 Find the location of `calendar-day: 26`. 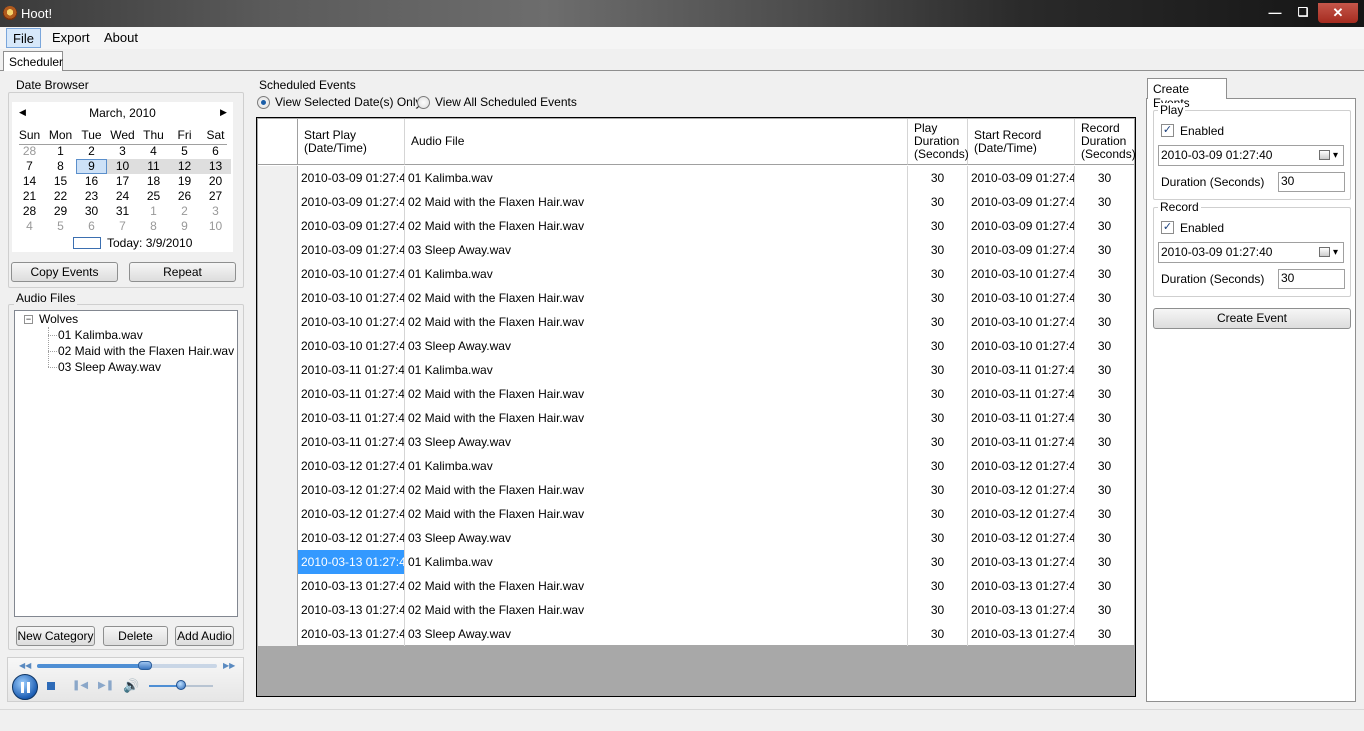

calendar-day: 26 is located at coordinates (184, 196).